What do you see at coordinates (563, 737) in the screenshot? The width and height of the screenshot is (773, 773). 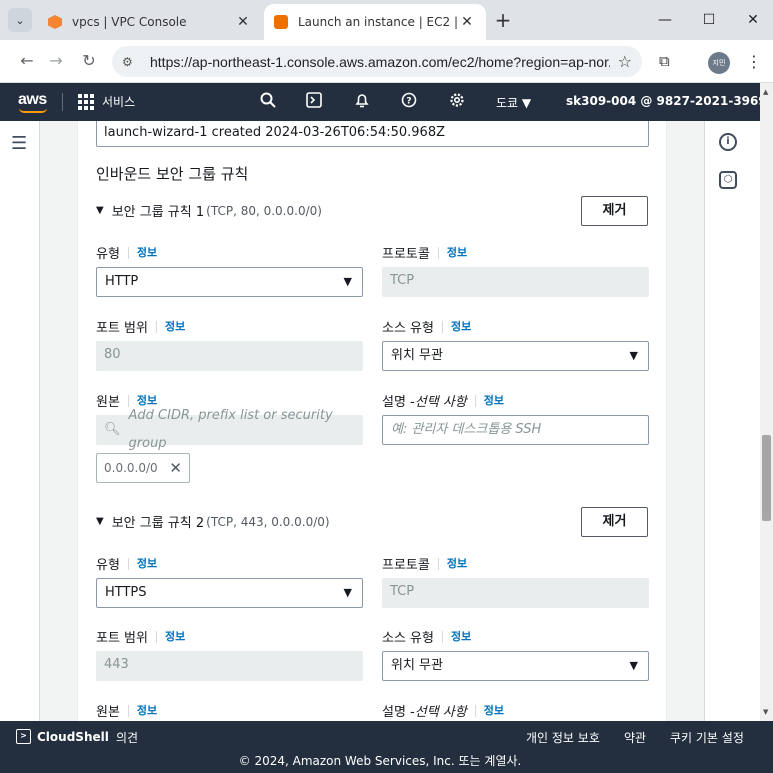 I see `privacy-link: 개인 정보 보호` at bounding box center [563, 737].